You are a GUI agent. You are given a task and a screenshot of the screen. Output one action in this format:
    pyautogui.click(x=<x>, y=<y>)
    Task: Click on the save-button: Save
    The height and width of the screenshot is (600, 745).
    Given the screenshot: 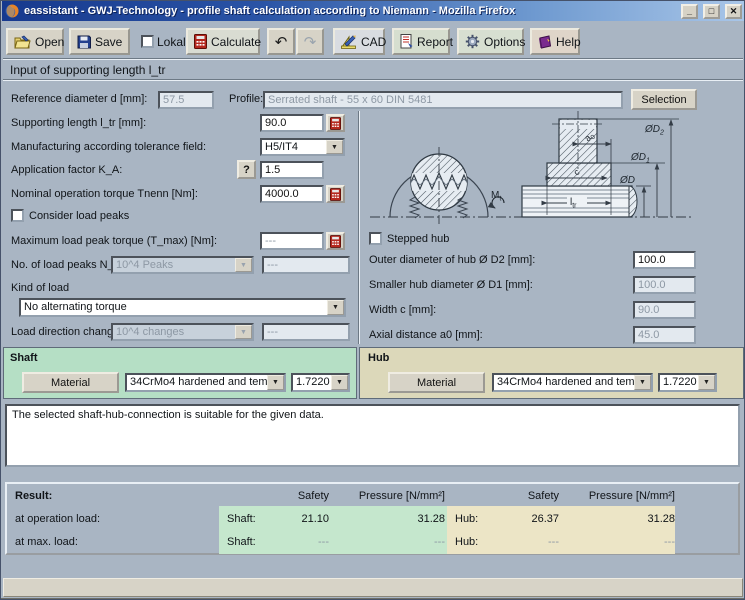 What is the action you would take?
    pyautogui.click(x=99, y=41)
    